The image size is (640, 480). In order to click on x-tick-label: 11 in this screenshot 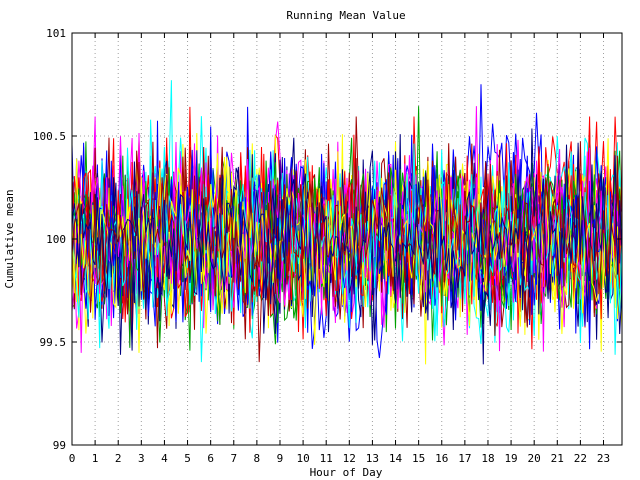, I will do `click(326, 458)`.